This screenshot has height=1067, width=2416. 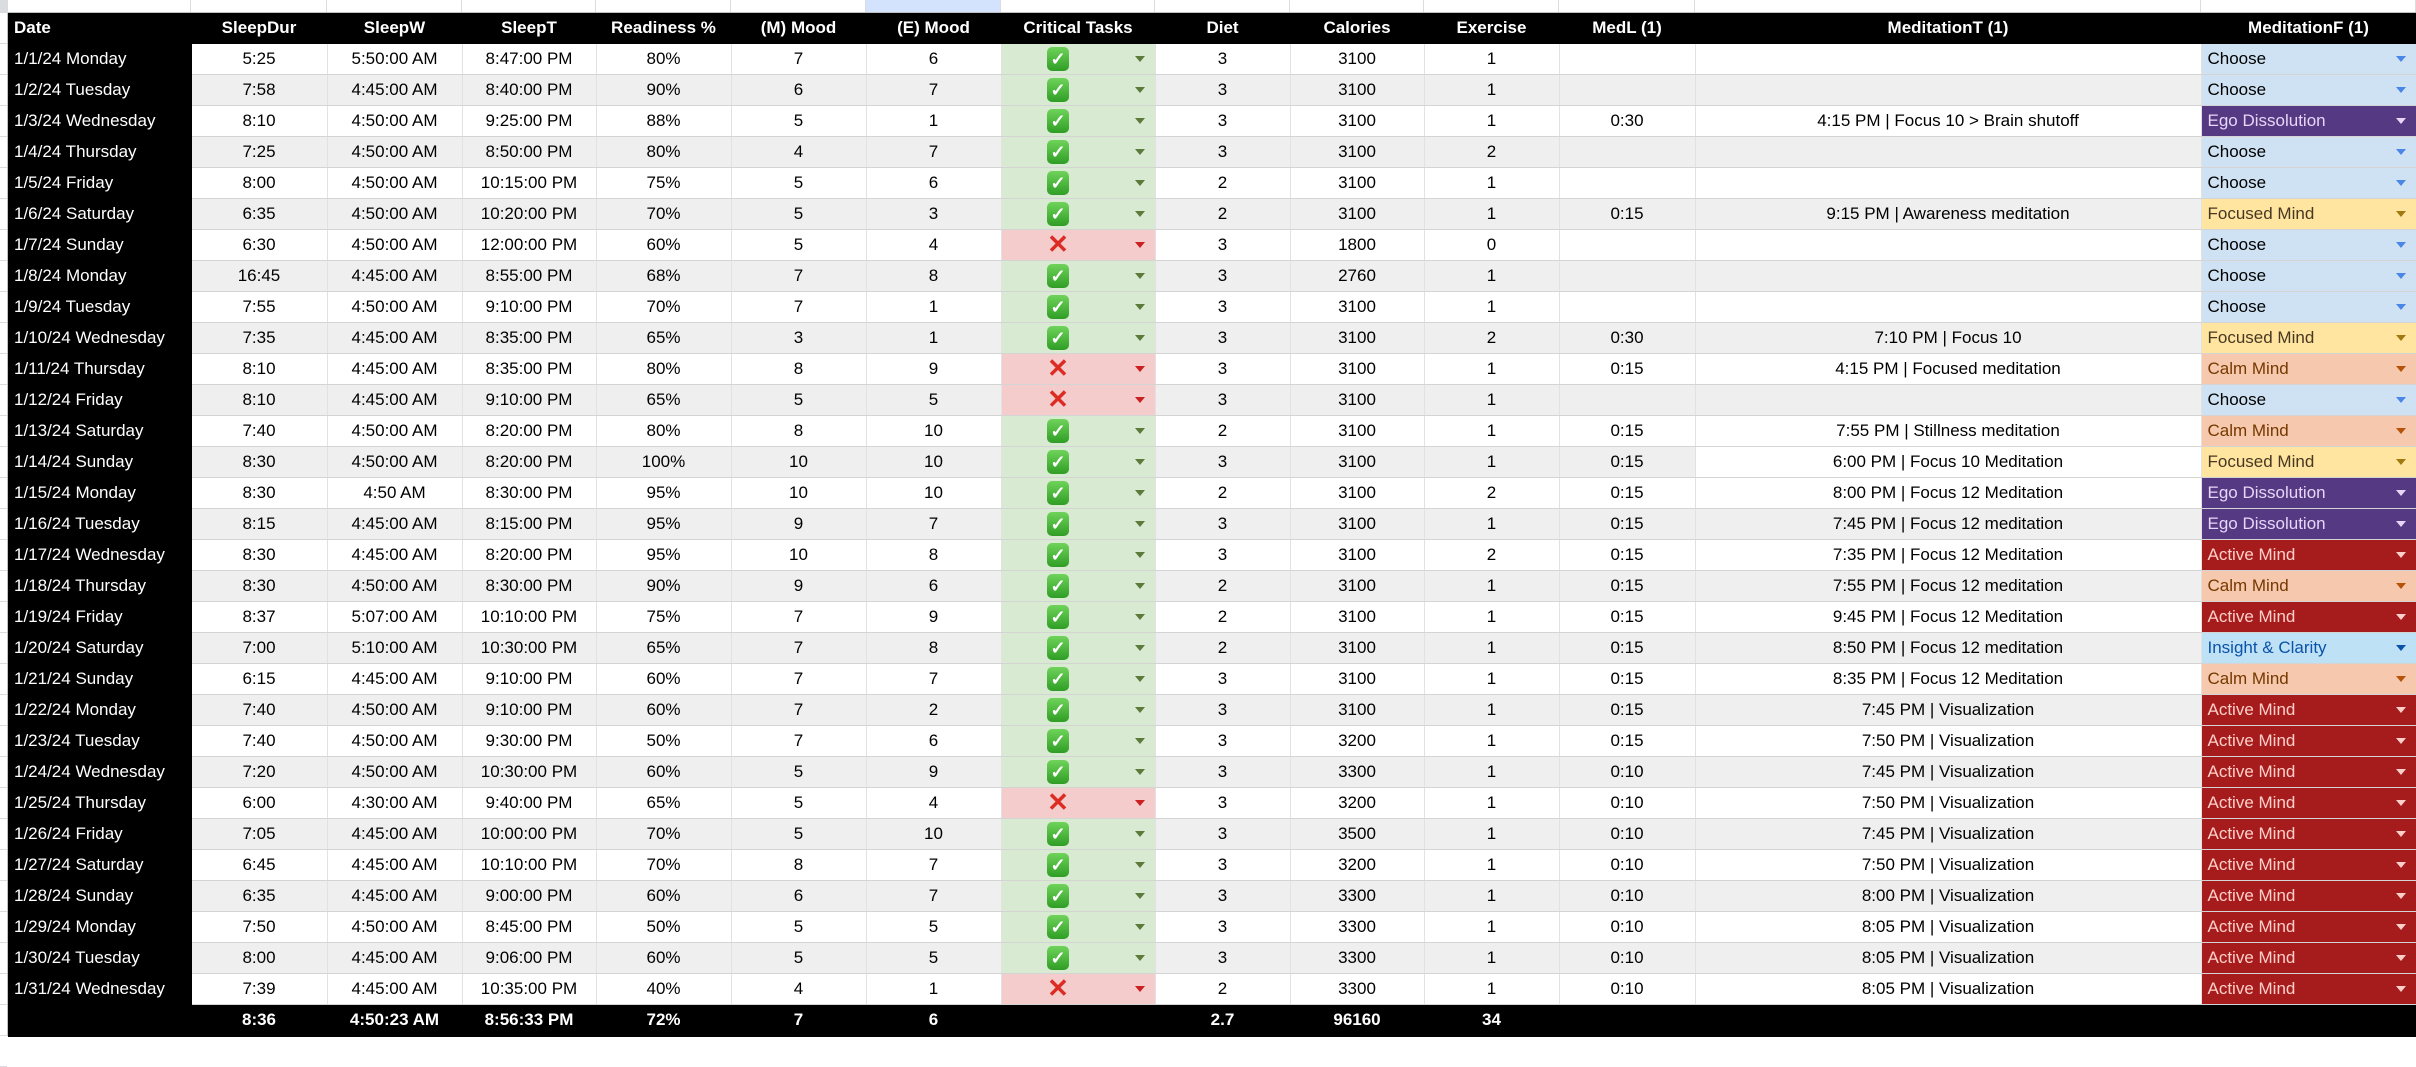 I want to click on cell-sleep-time: 8:40:00 PM, so click(x=529, y=90).